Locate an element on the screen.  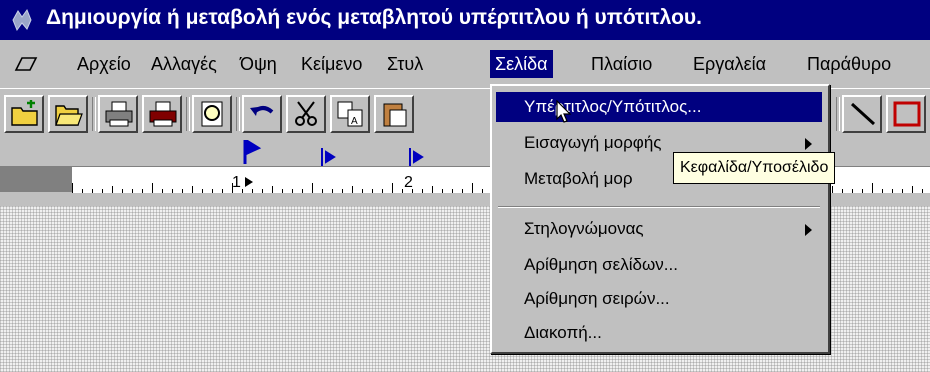
cut-icon is located at coordinates (306, 113).